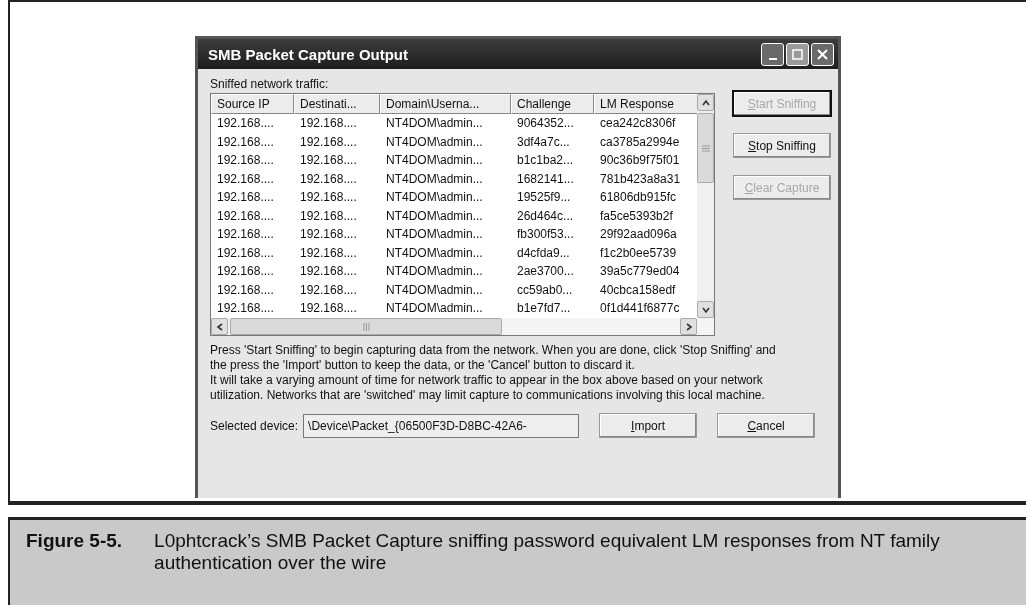 The height and width of the screenshot is (605, 1026). I want to click on sniff-button: Stop Sniffing, so click(782, 145).